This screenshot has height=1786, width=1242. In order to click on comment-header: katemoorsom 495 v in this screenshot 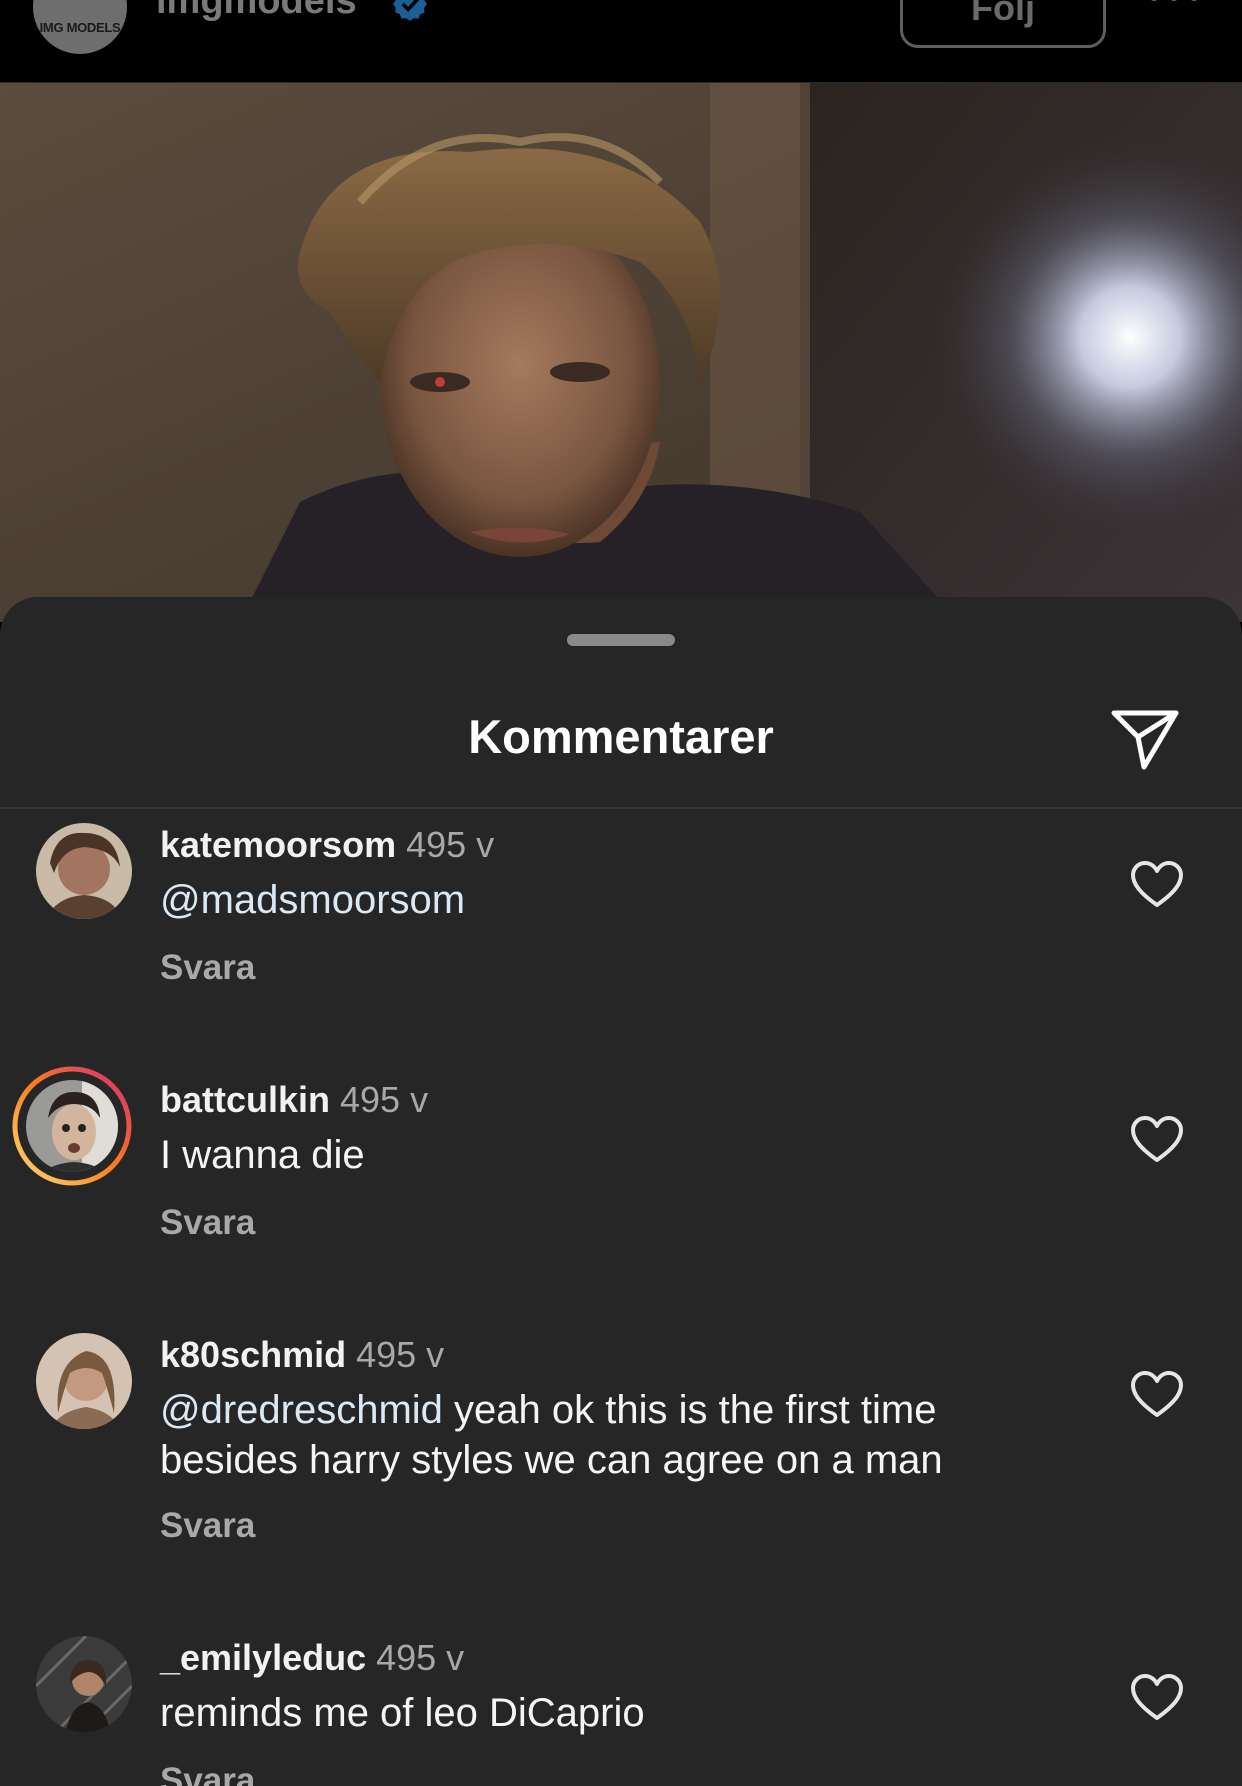, I will do `click(327, 845)`.